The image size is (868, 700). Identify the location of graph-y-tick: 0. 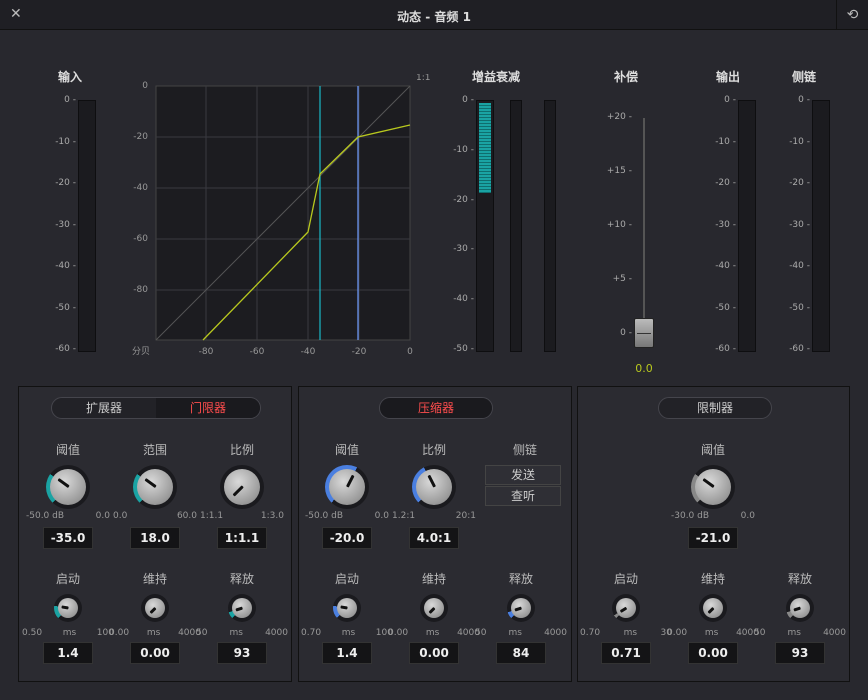
(145, 86).